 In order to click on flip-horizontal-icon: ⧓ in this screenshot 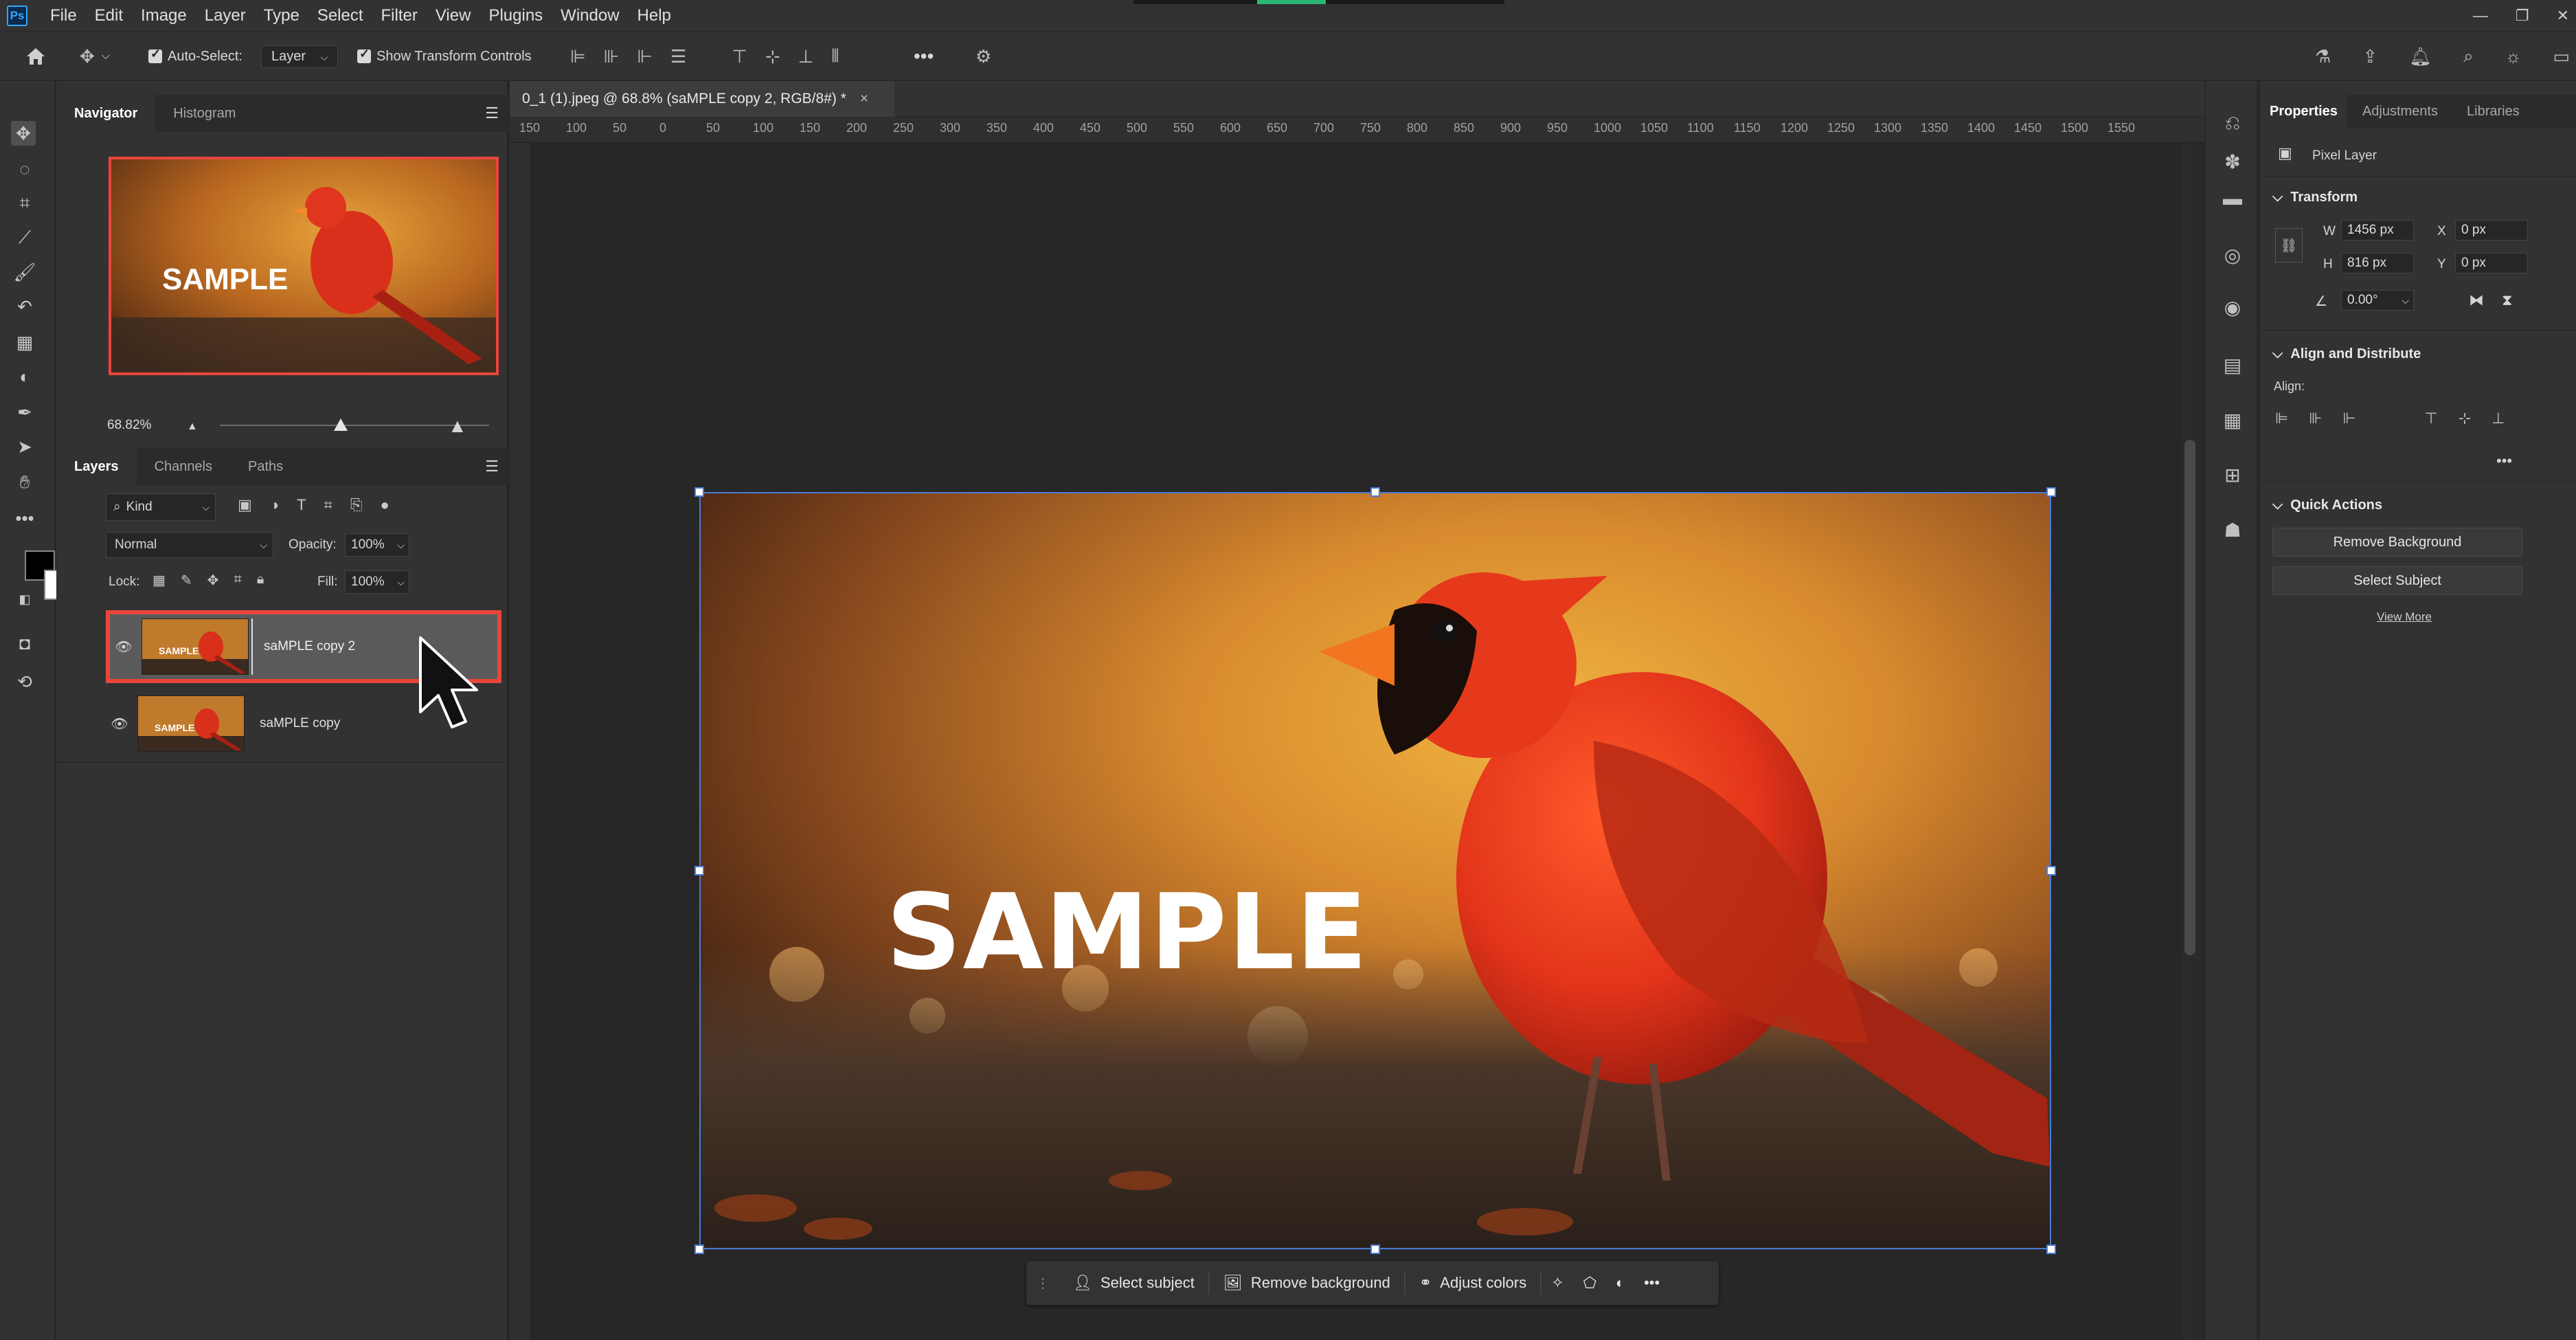, I will do `click(2476, 300)`.